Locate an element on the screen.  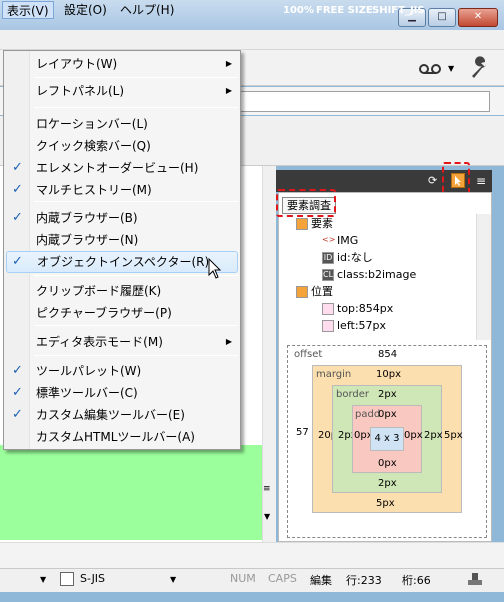
mouse-cursor-icon is located at coordinates (215, 268).